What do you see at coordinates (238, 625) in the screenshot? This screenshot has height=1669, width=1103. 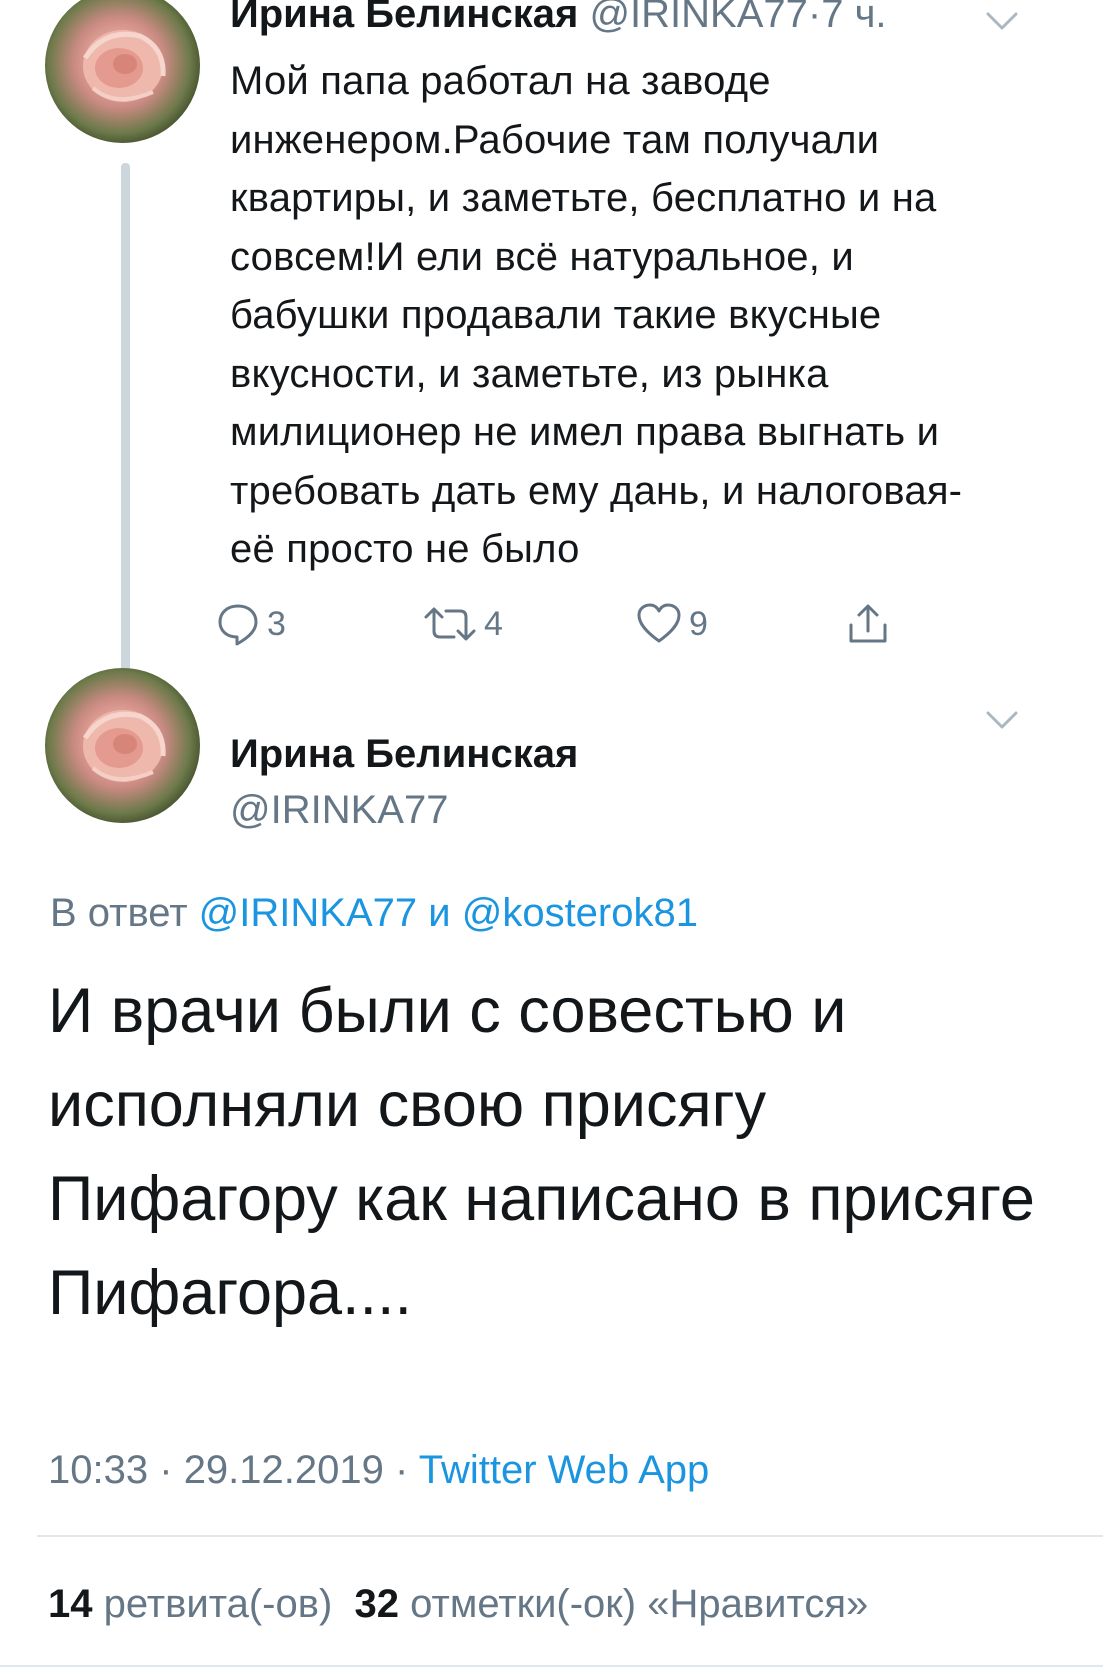 I see `reply-icon` at bounding box center [238, 625].